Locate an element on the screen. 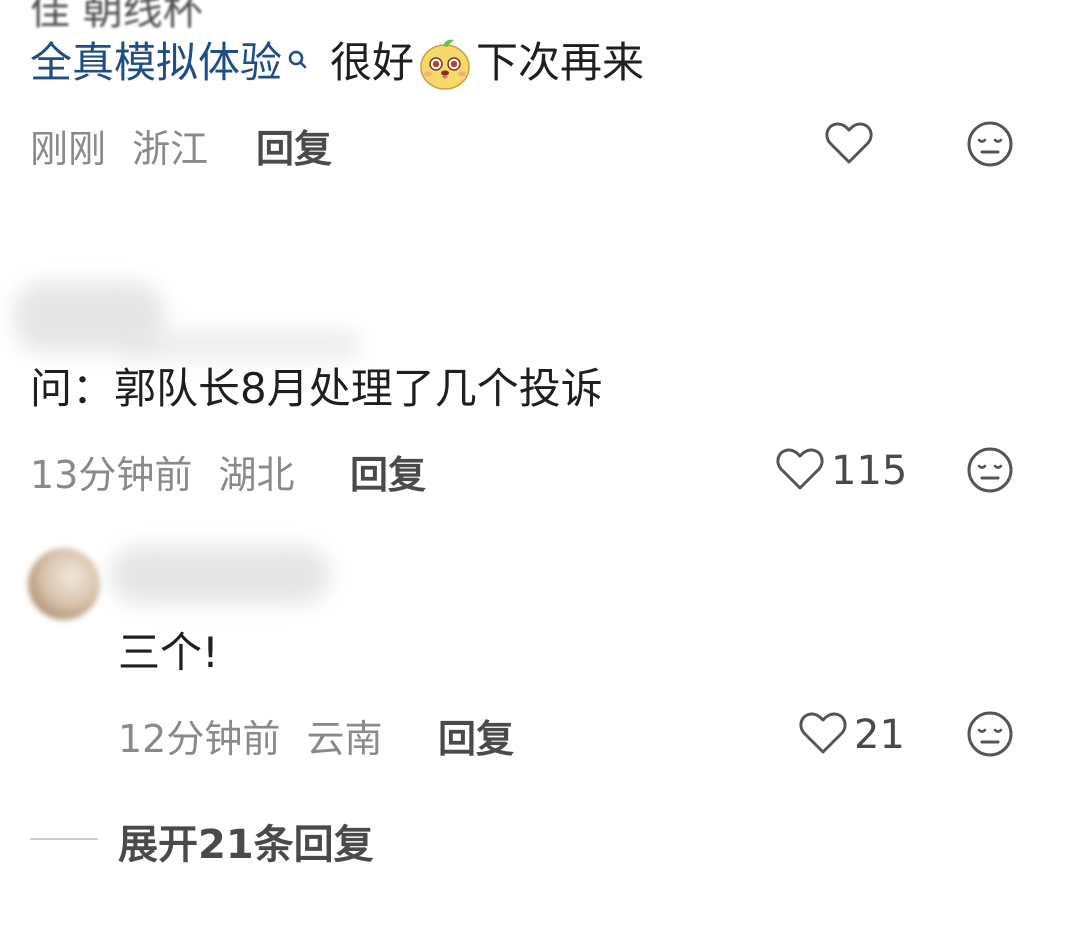  comment-time: 13分钟前 is located at coordinates (111, 475).